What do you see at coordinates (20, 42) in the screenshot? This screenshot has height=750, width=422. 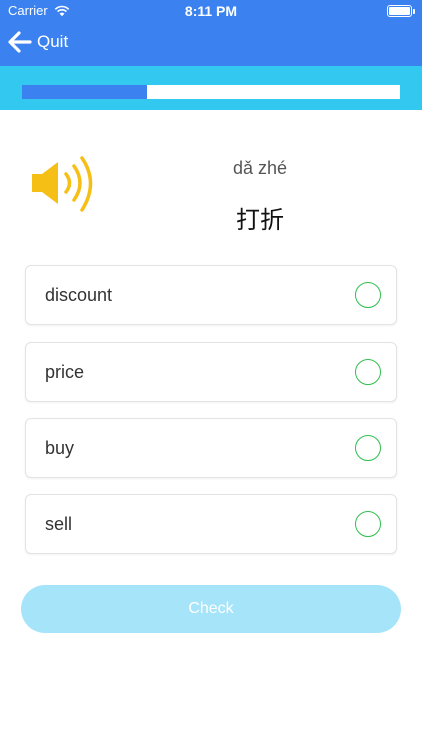 I see `arrow-left-icon` at bounding box center [20, 42].